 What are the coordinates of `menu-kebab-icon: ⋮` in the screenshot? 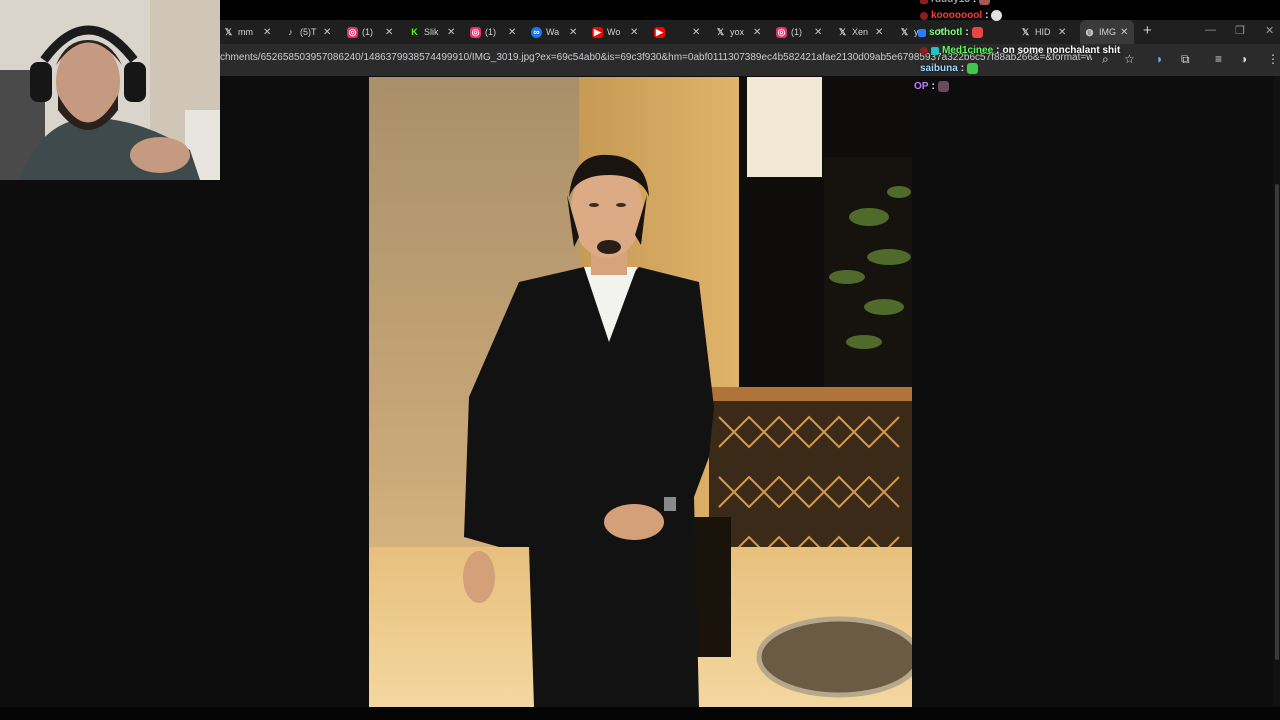 It's located at (1273, 59).